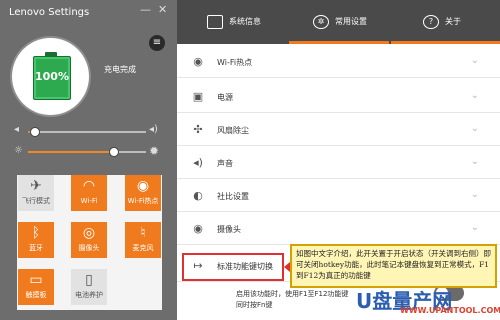 Image resolution: width=500 pixels, height=320 pixels. I want to click on tab-common-settings: ✲ 常用设置, so click(340, 22).